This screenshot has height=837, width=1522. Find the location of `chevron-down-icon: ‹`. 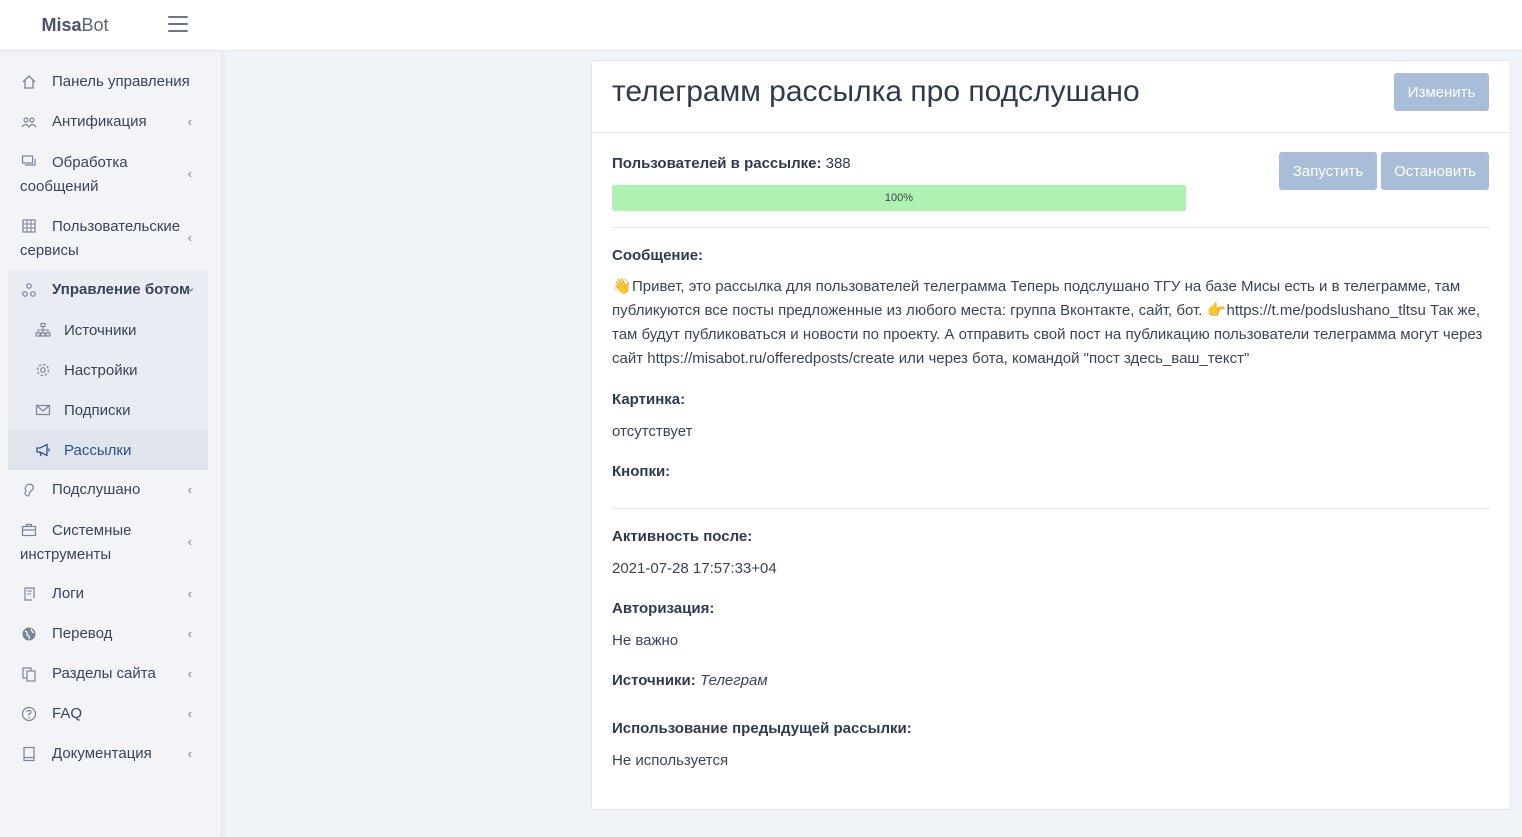

chevron-down-icon: ‹ is located at coordinates (189, 290).